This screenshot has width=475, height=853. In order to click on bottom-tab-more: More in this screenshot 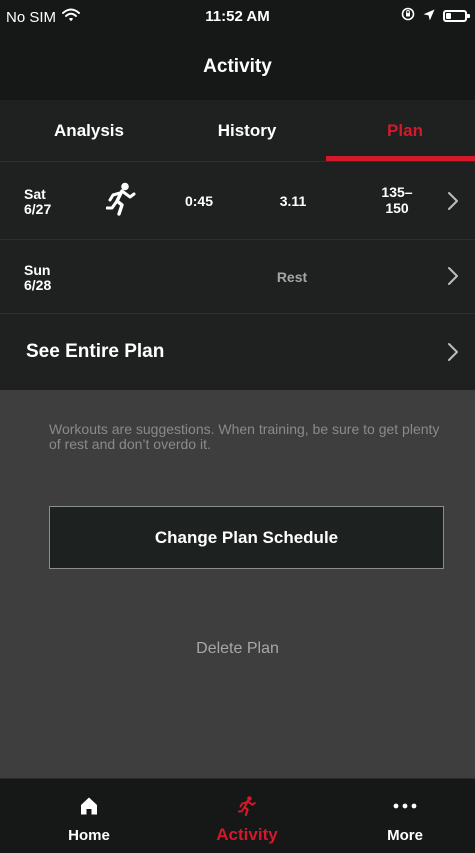, I will do `click(400, 816)`.